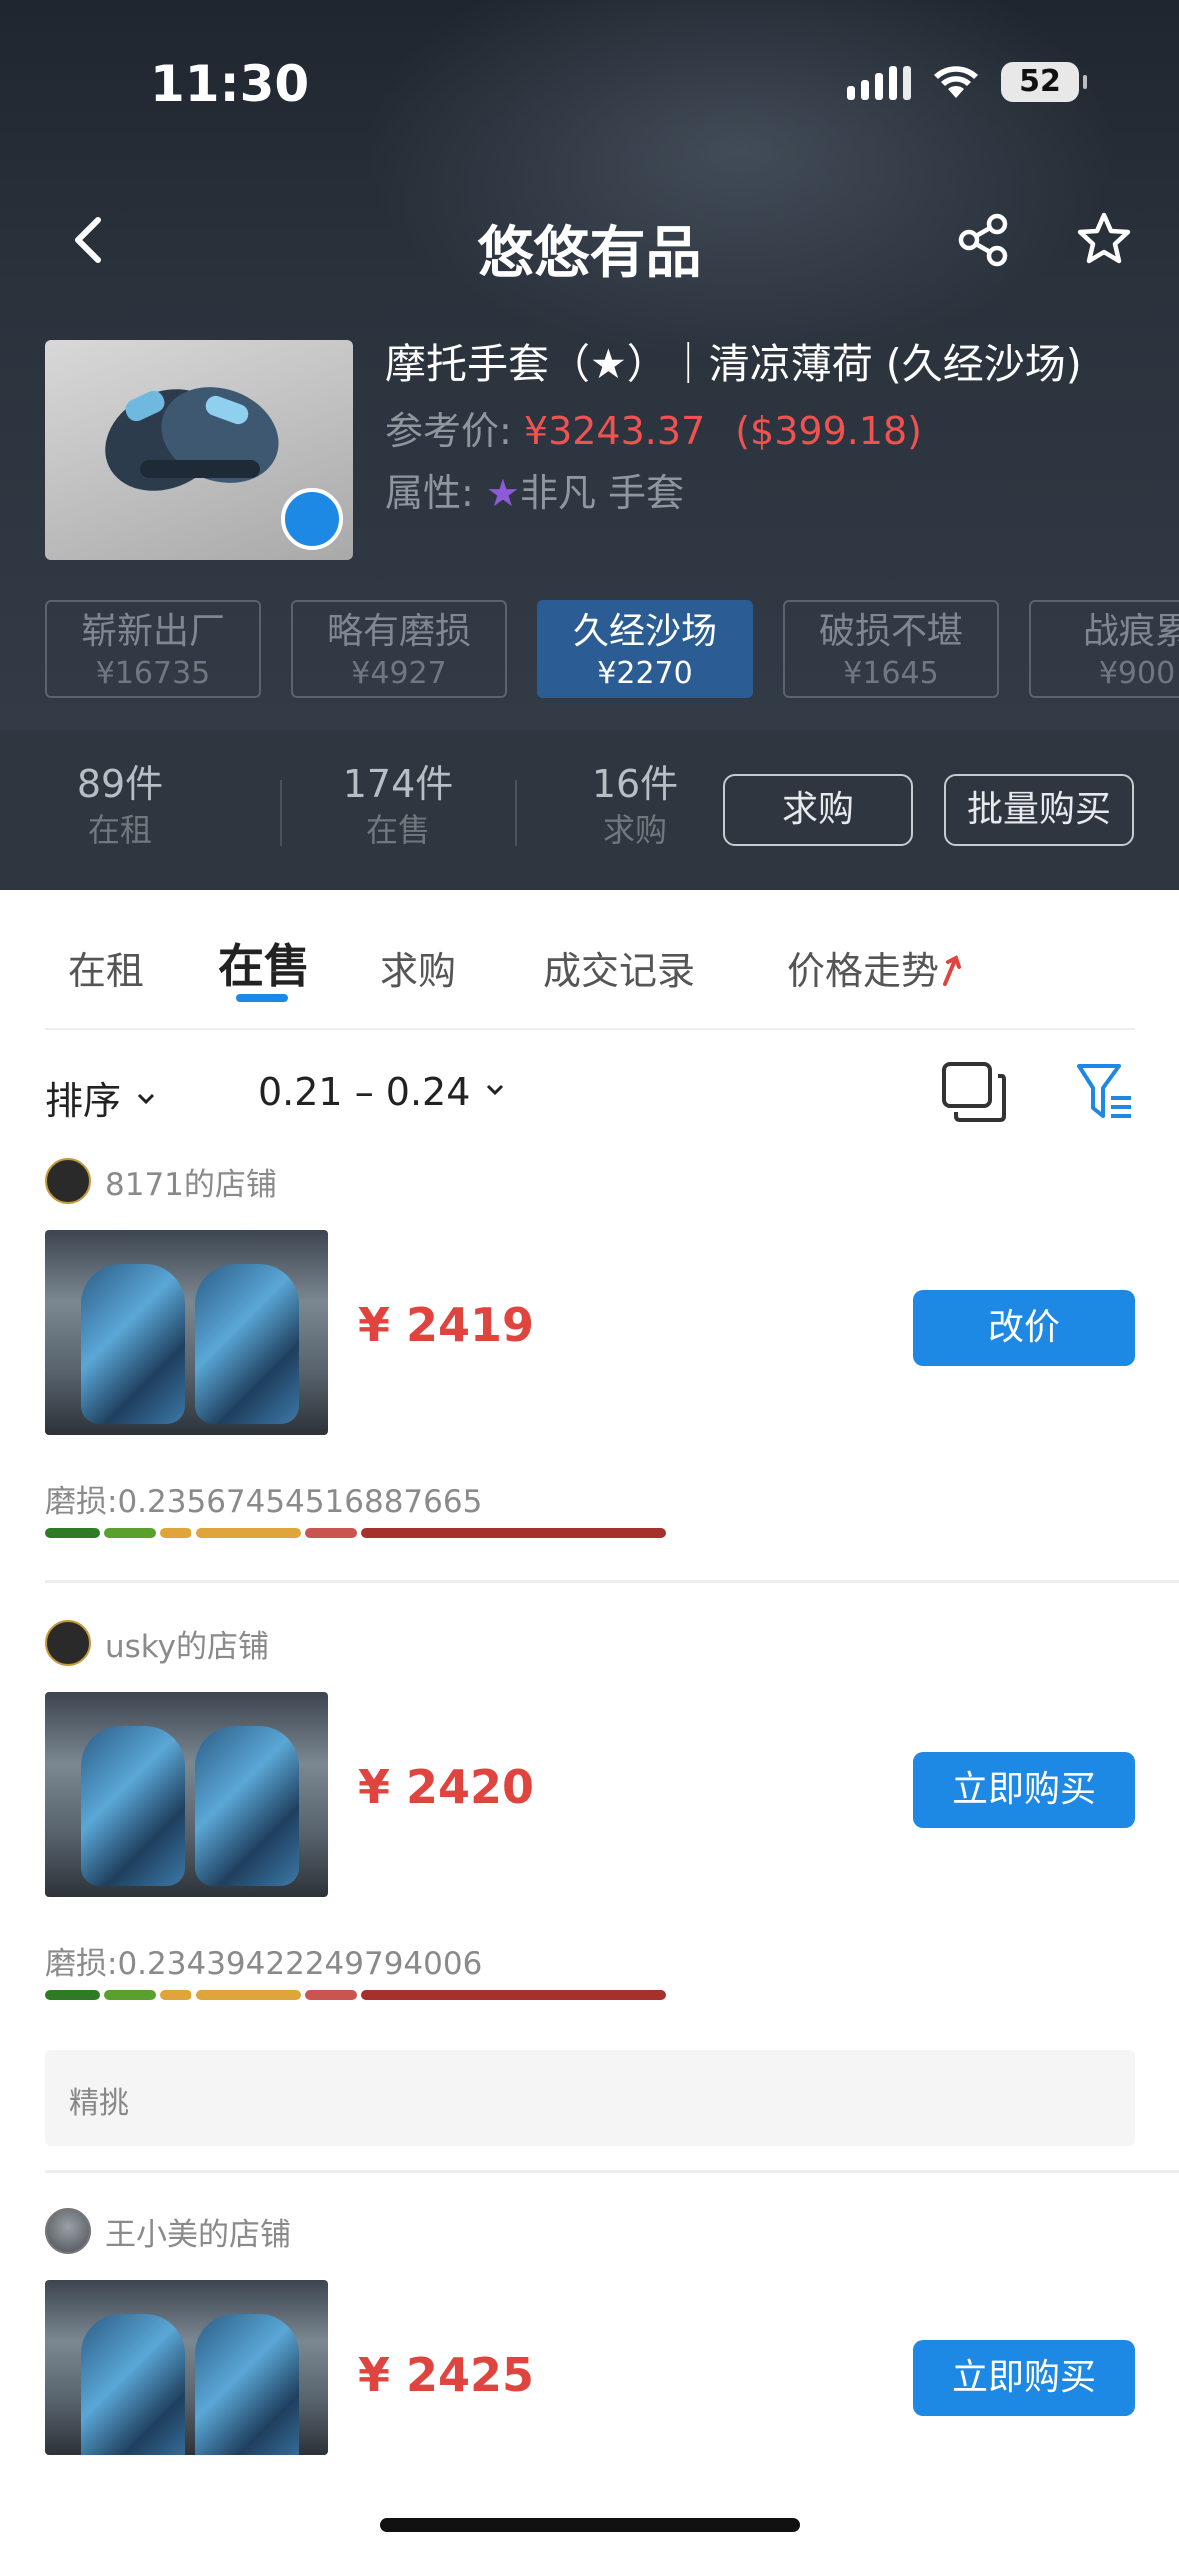 Image resolution: width=1179 pixels, height=2556 pixels. What do you see at coordinates (602, 493) in the screenshot?
I see `attribute-value: 非凡 手套` at bounding box center [602, 493].